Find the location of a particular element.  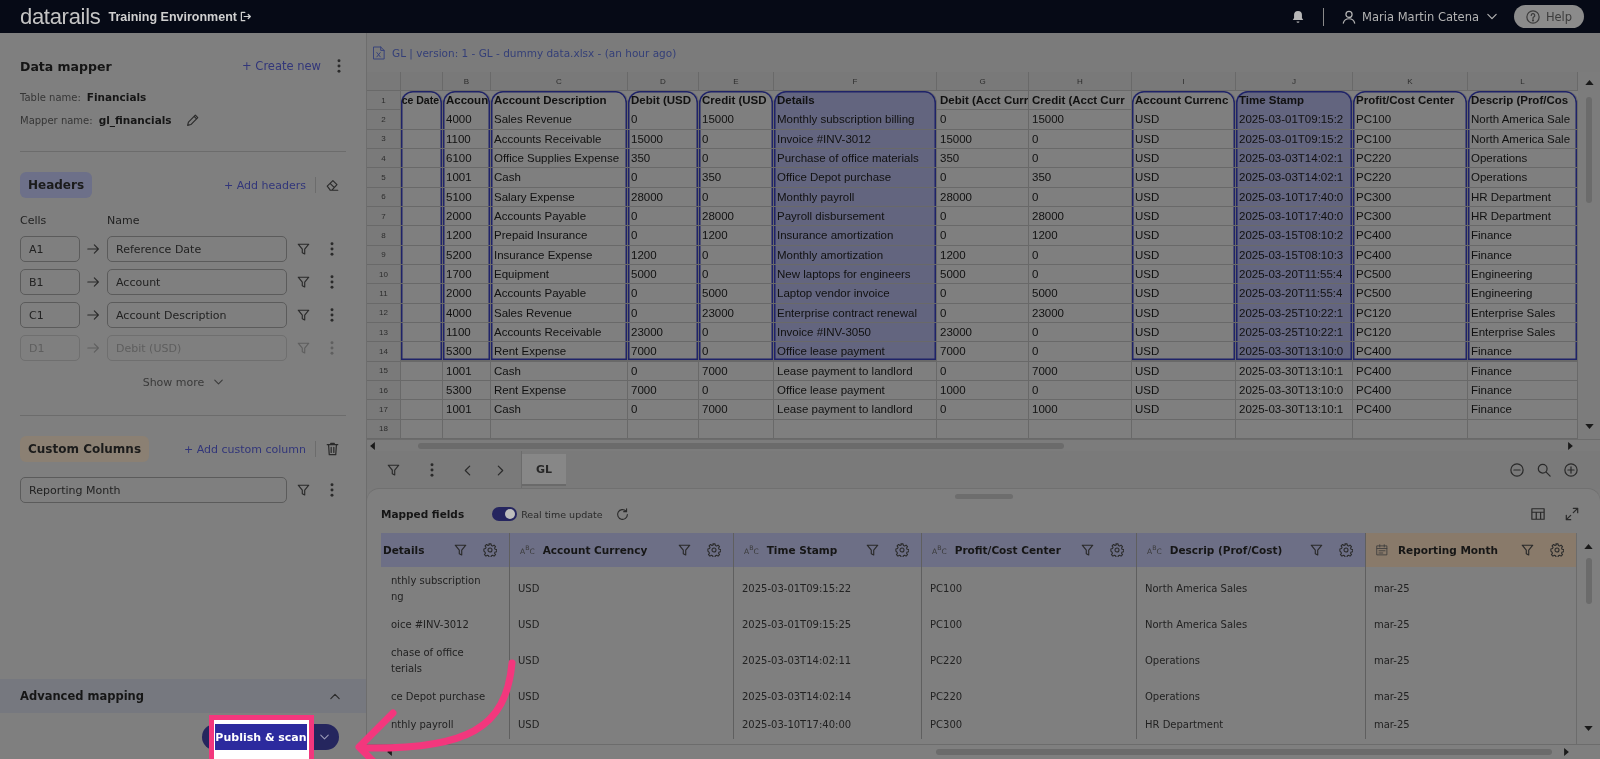

sheet-cell: 15000 is located at coordinates (983, 139).